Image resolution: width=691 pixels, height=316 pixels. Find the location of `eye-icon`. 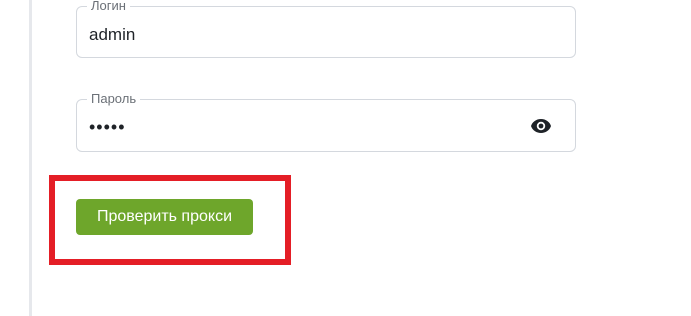

eye-icon is located at coordinates (541, 126).